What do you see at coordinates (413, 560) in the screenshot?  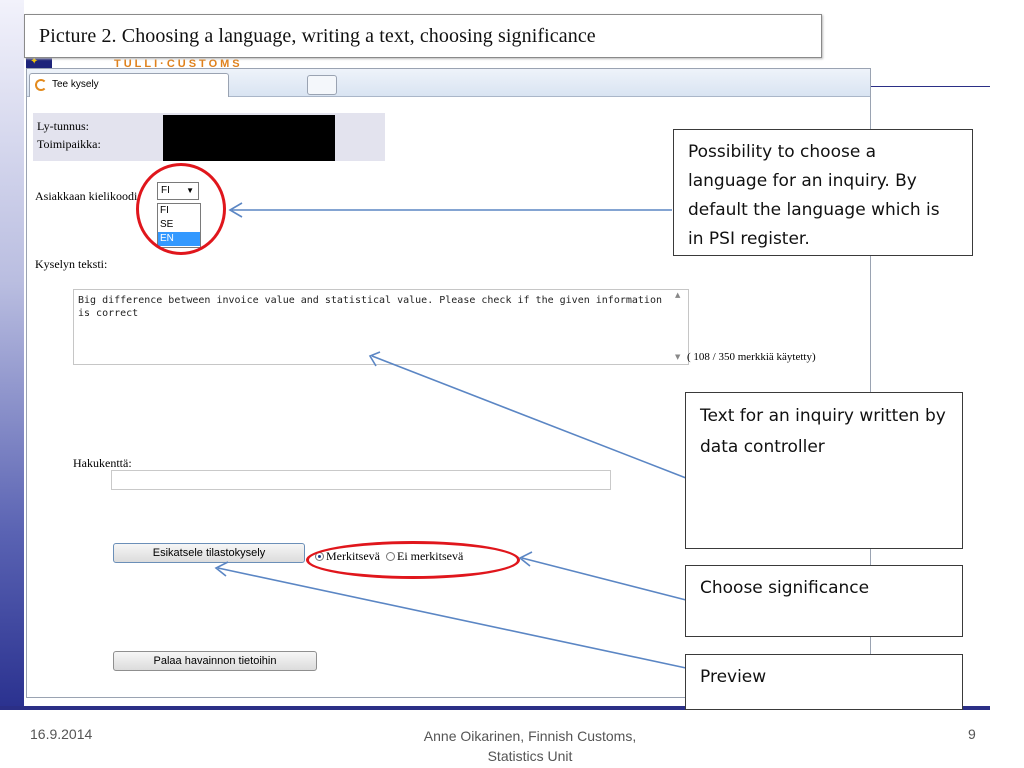 I see `significance-highlight-ellipse` at bounding box center [413, 560].